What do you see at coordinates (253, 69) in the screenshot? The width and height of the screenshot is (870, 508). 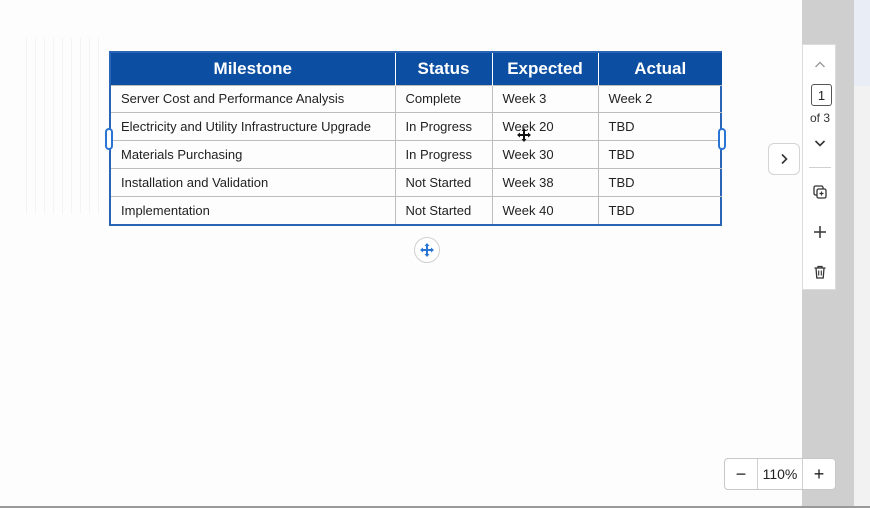 I see `header-milestone: Milestone` at bounding box center [253, 69].